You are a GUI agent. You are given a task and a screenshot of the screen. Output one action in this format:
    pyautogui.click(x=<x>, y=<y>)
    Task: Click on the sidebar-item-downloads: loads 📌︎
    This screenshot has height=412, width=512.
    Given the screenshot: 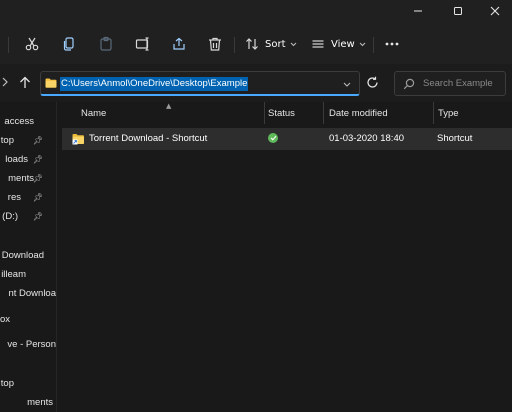 What is the action you would take?
    pyautogui.click(x=28, y=160)
    